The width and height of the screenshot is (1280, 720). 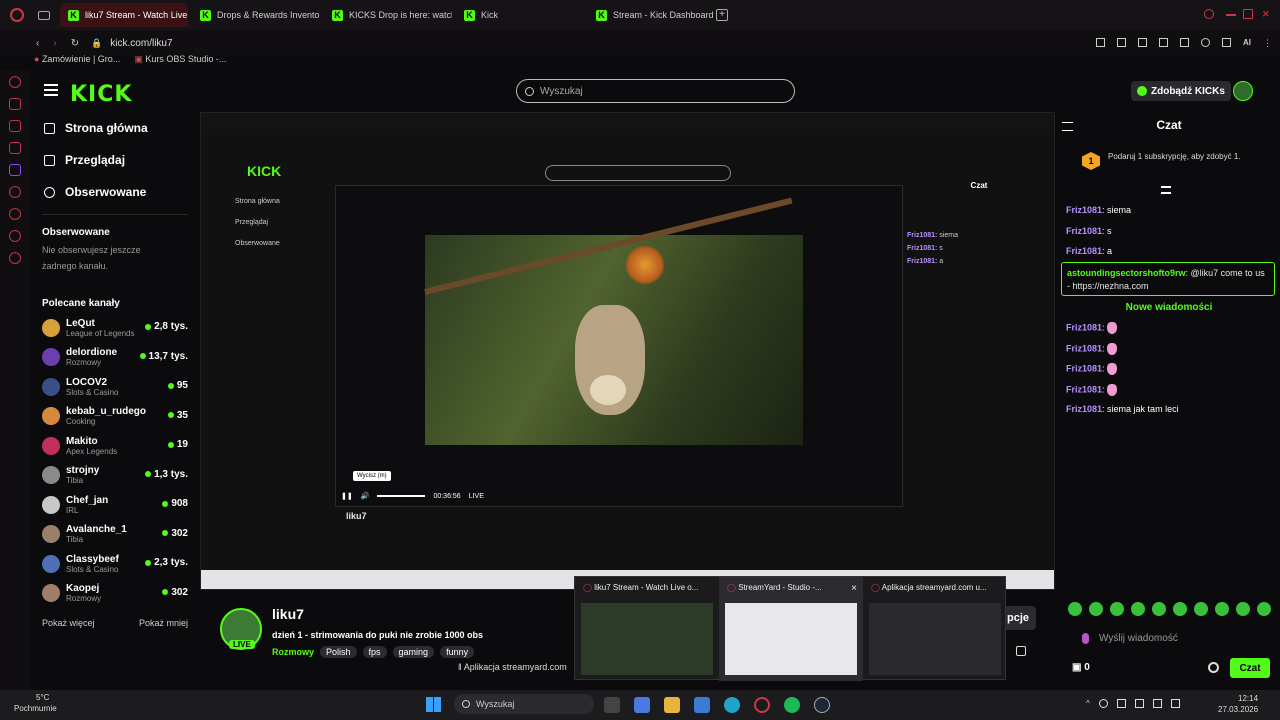 I want to click on kicks-cart: ▣ 0, so click(x=1081, y=667).